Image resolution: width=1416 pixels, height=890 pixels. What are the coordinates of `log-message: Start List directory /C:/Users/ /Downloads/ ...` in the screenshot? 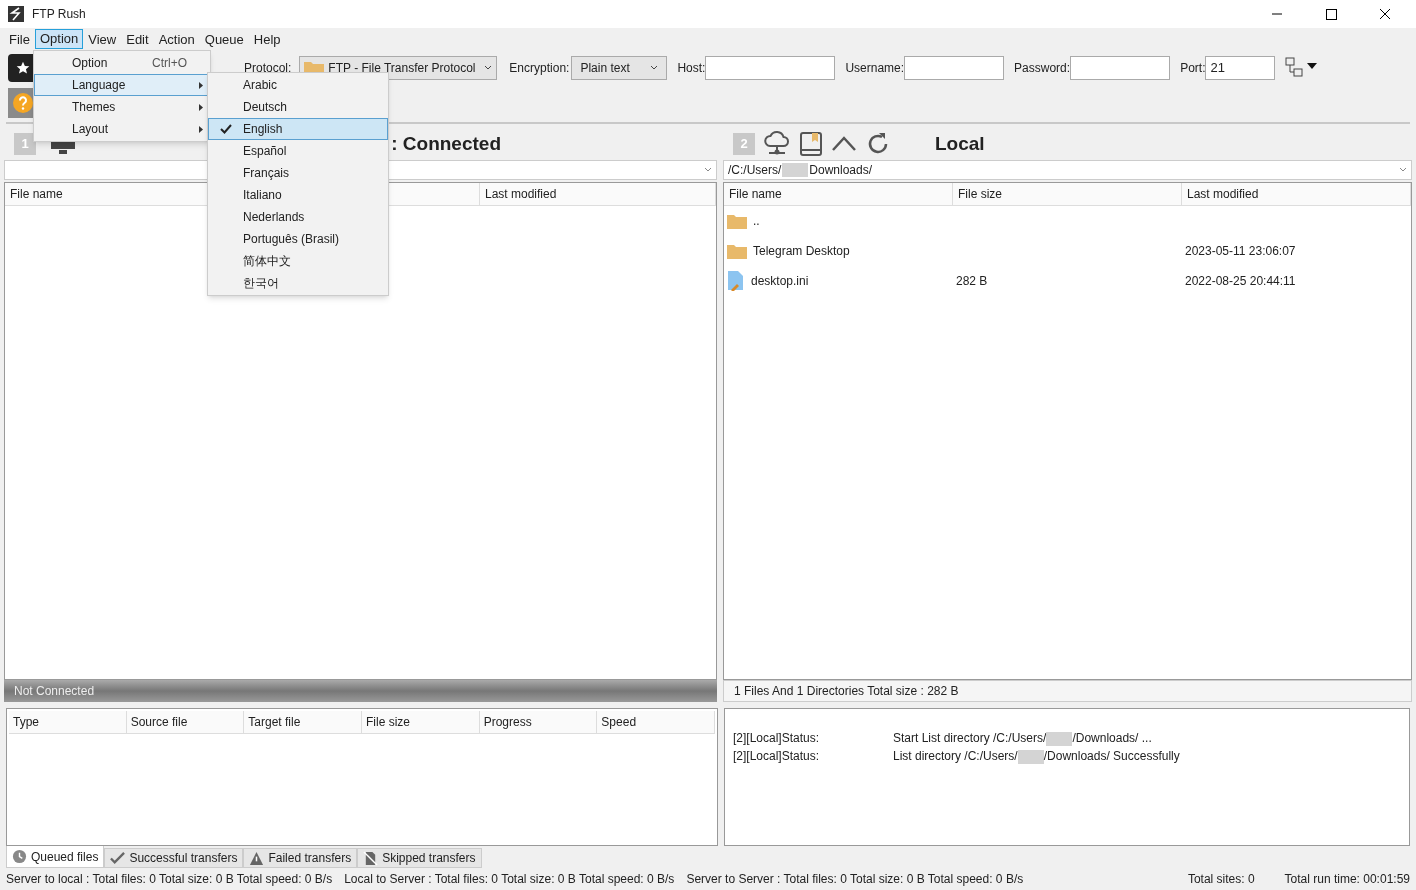 It's located at (1022, 738).